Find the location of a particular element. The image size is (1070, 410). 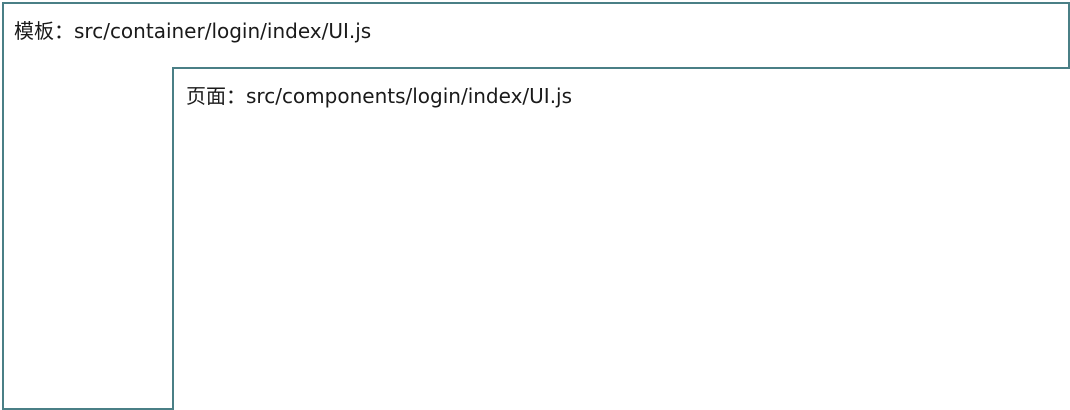

template-label: 模板：src/container/login/index/UI.js is located at coordinates (192, 31).